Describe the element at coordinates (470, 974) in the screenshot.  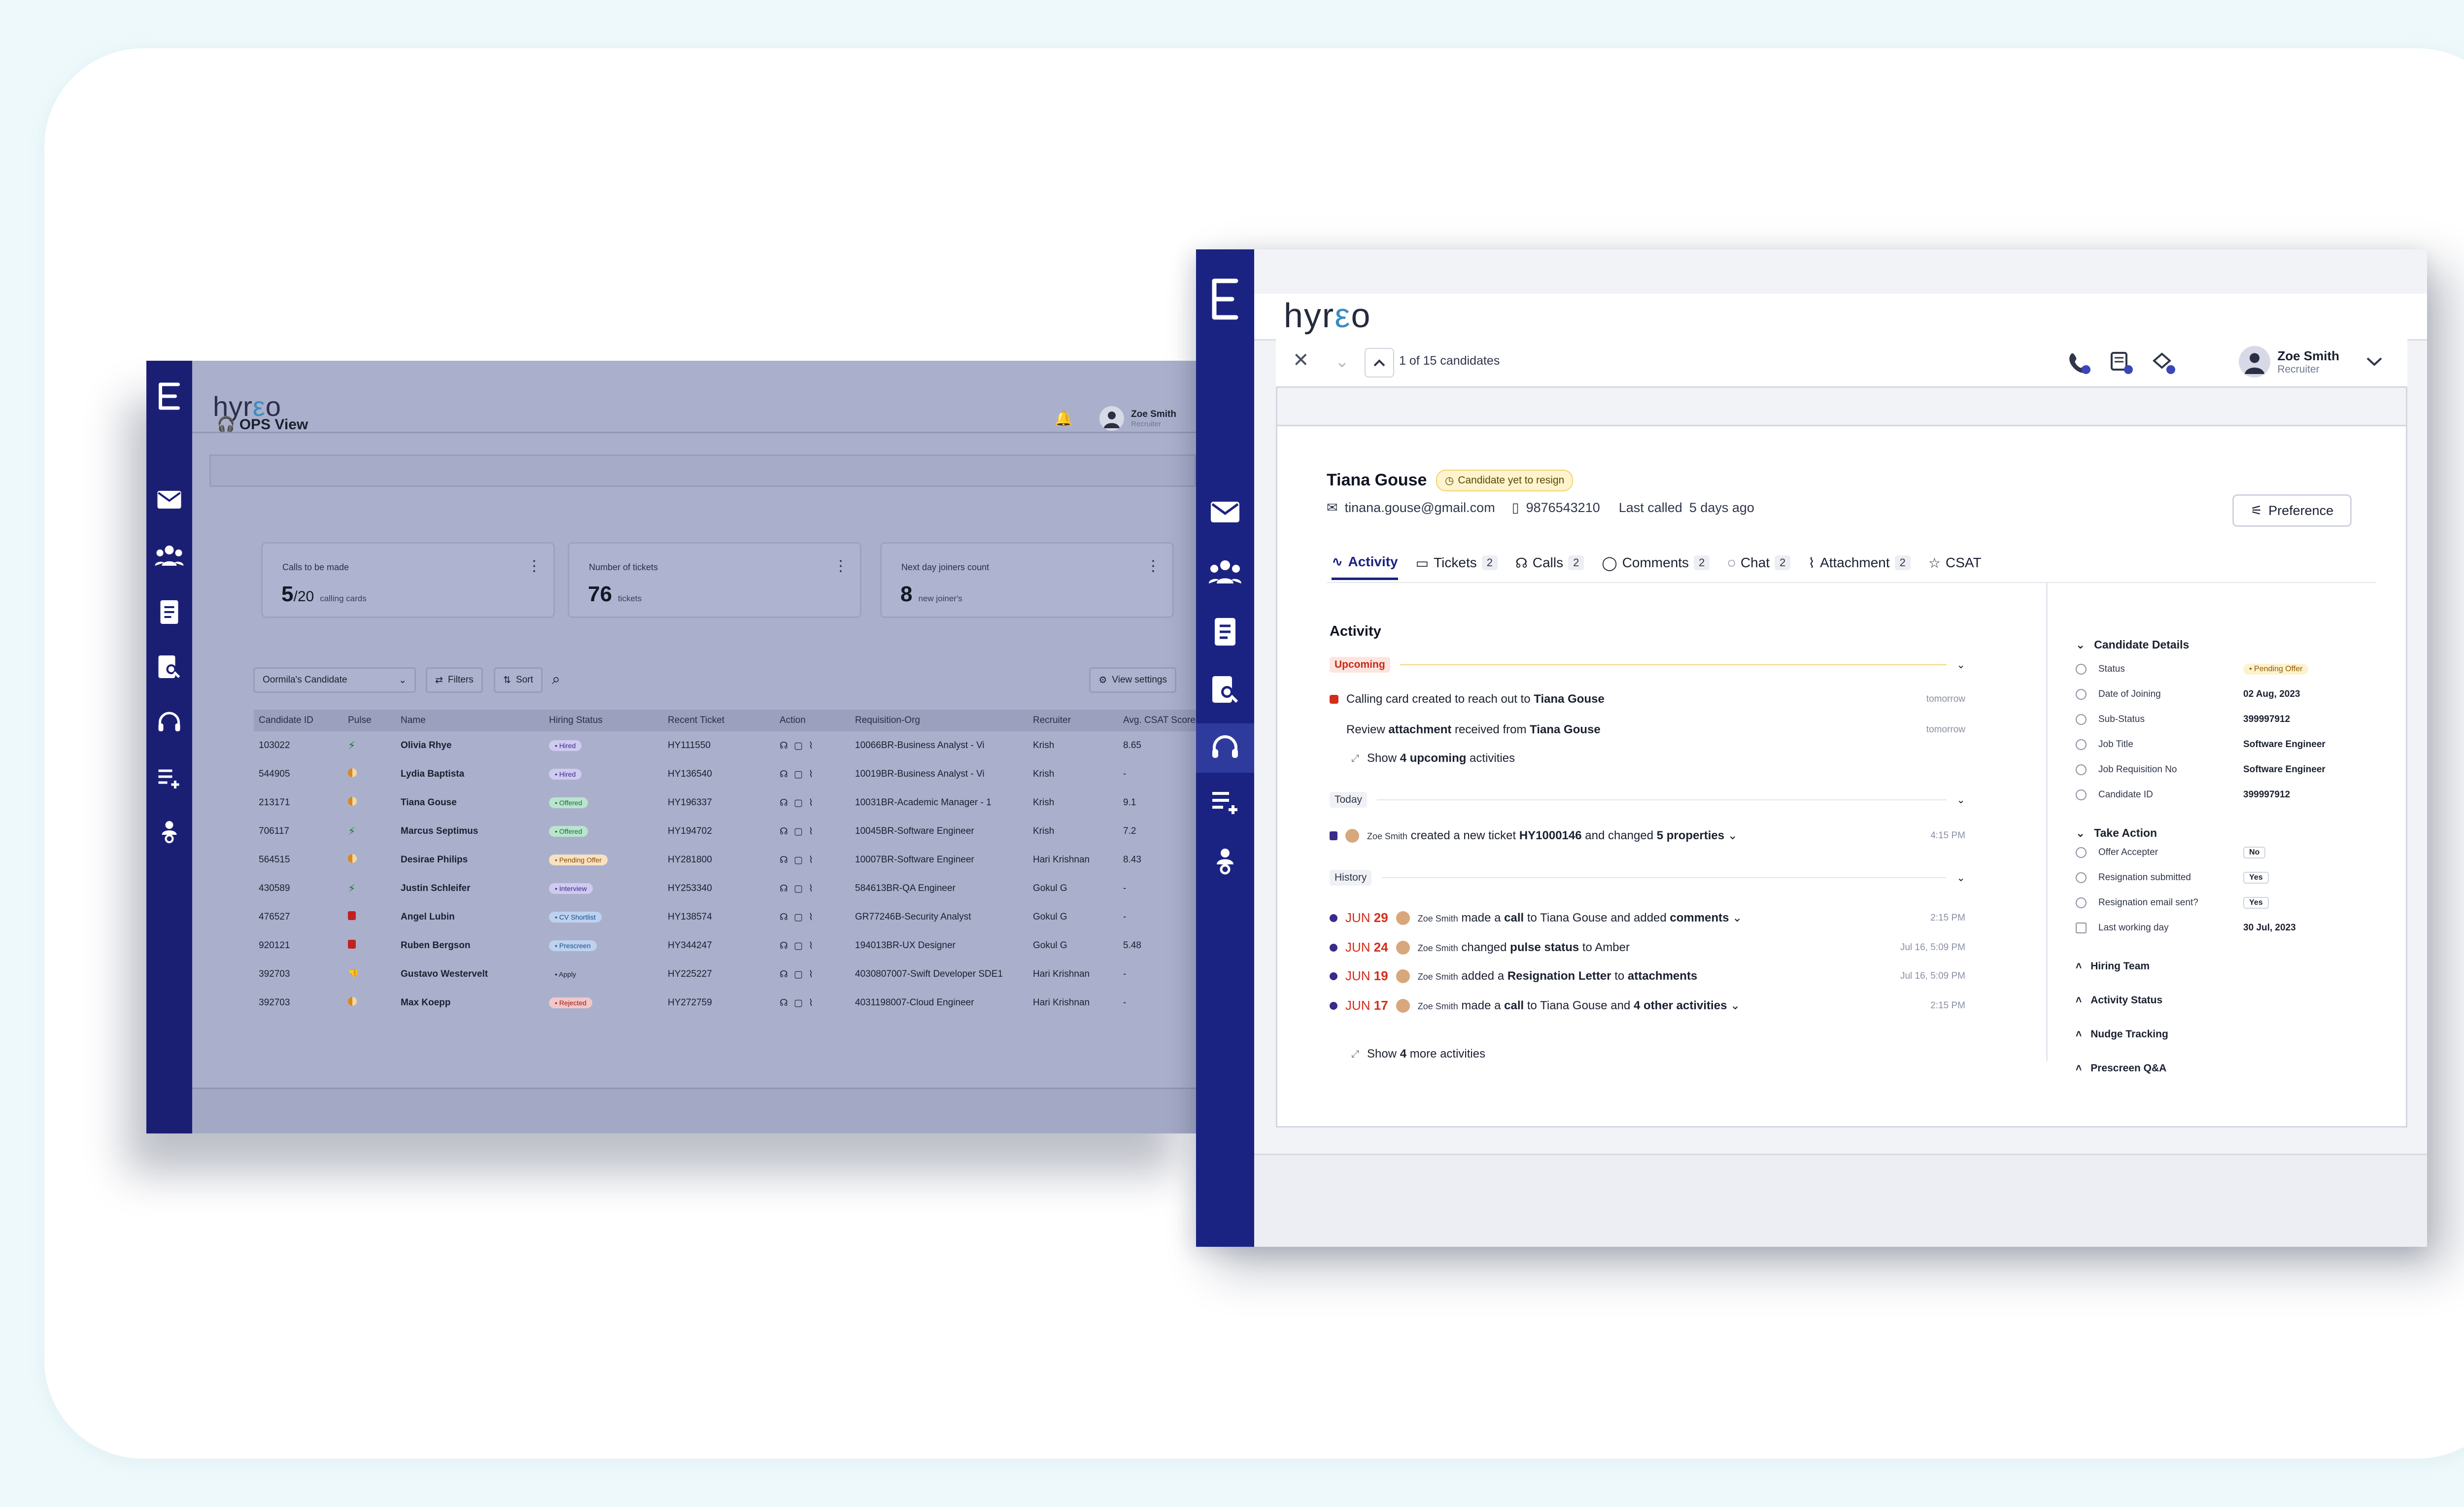
I see `candidate-name: Gustavo Westervelt` at that location.